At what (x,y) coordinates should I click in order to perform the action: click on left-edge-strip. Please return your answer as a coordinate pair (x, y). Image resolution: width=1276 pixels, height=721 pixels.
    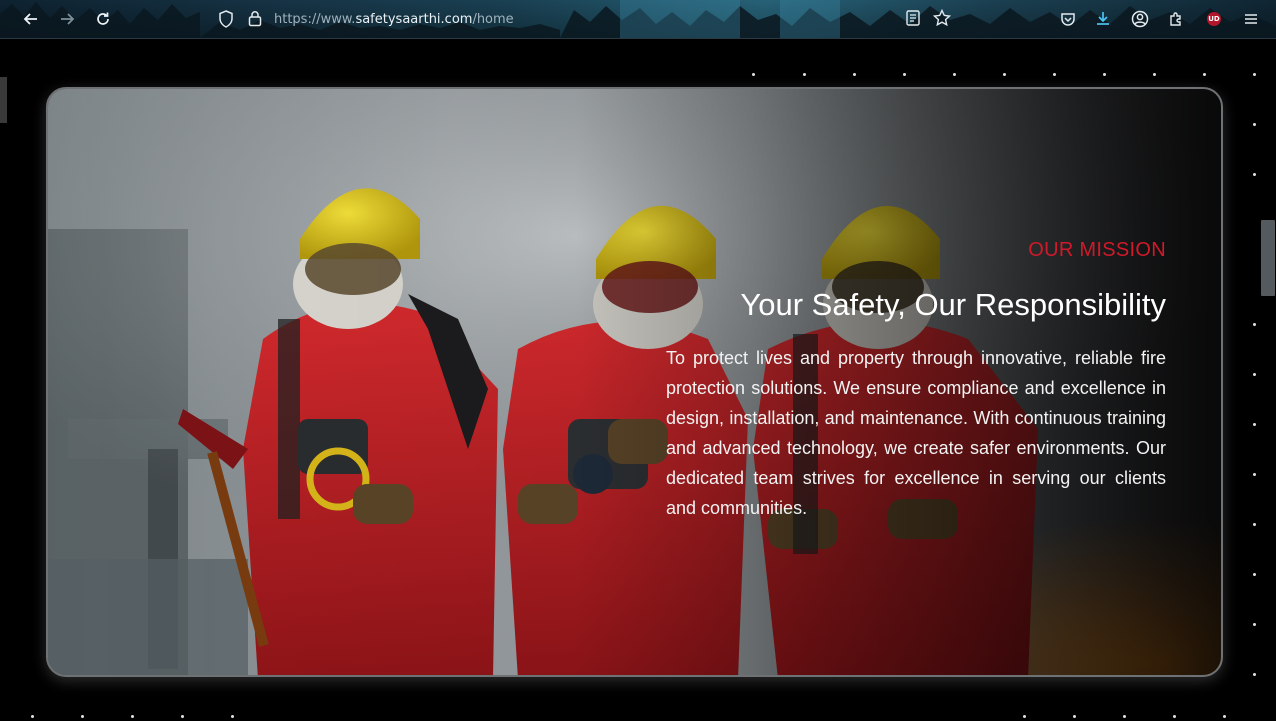
    Looking at the image, I should click on (3, 380).